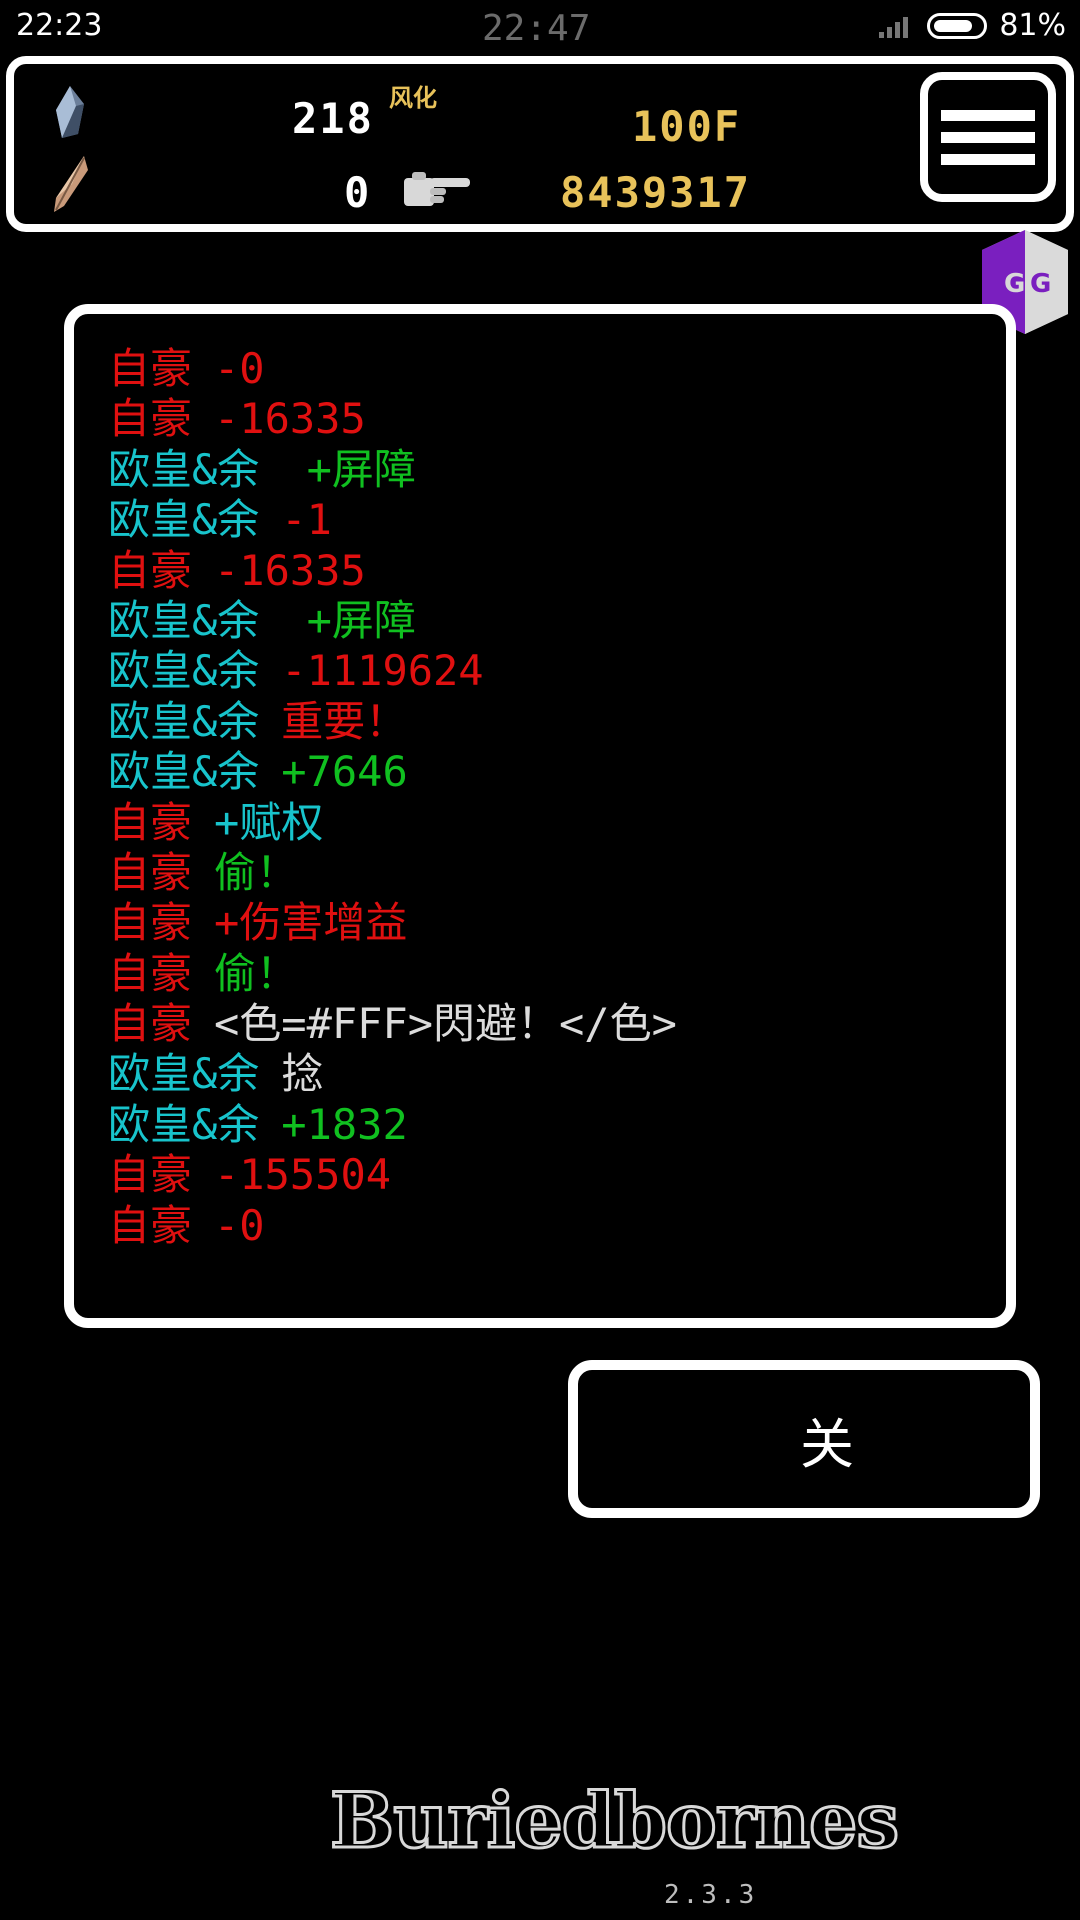  I want to click on log-value: -1, so click(306, 520).